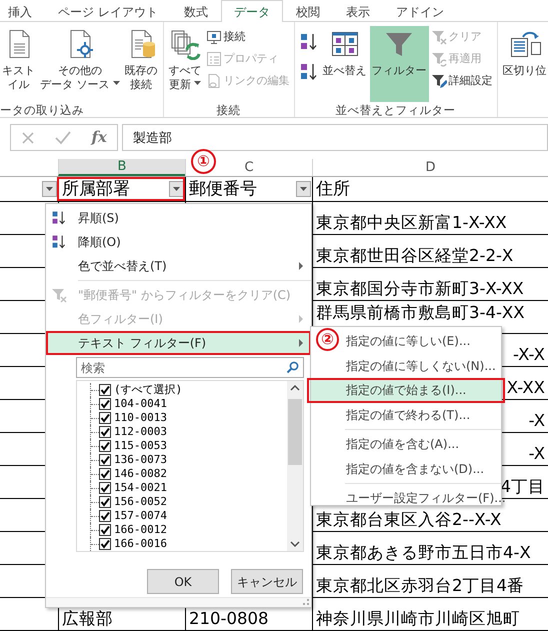 The width and height of the screenshot is (548, 631). Describe the element at coordinates (140, 446) in the screenshot. I see `checkbox-label: 115-0053` at that location.